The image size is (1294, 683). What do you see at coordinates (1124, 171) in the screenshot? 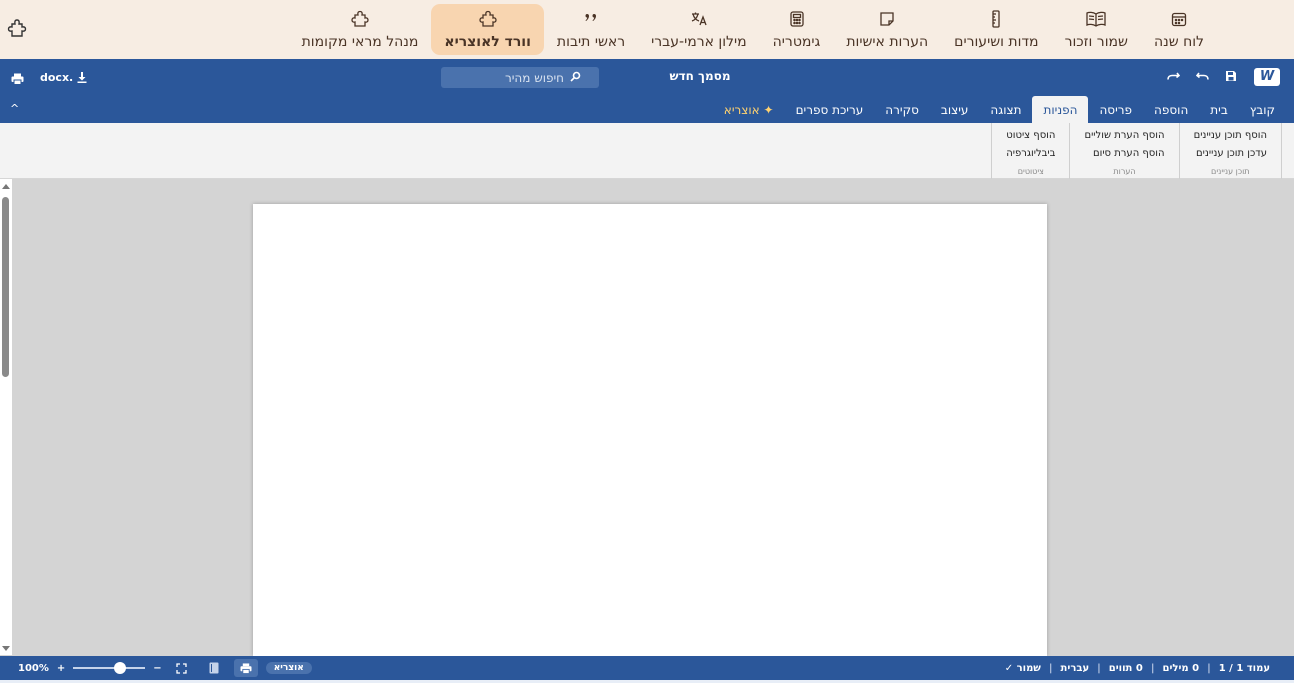
I see `ribbon-group-label: הערות` at bounding box center [1124, 171].